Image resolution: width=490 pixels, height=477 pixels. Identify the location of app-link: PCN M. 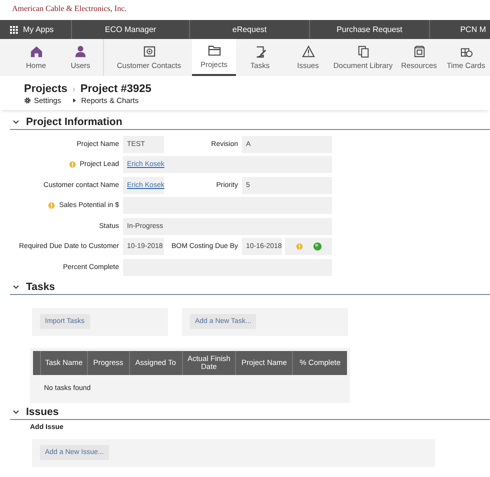
(460, 29).